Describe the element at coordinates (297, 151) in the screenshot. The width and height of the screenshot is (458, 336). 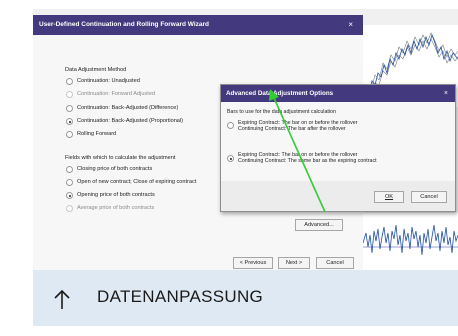
I see `annotation-arrow` at that location.